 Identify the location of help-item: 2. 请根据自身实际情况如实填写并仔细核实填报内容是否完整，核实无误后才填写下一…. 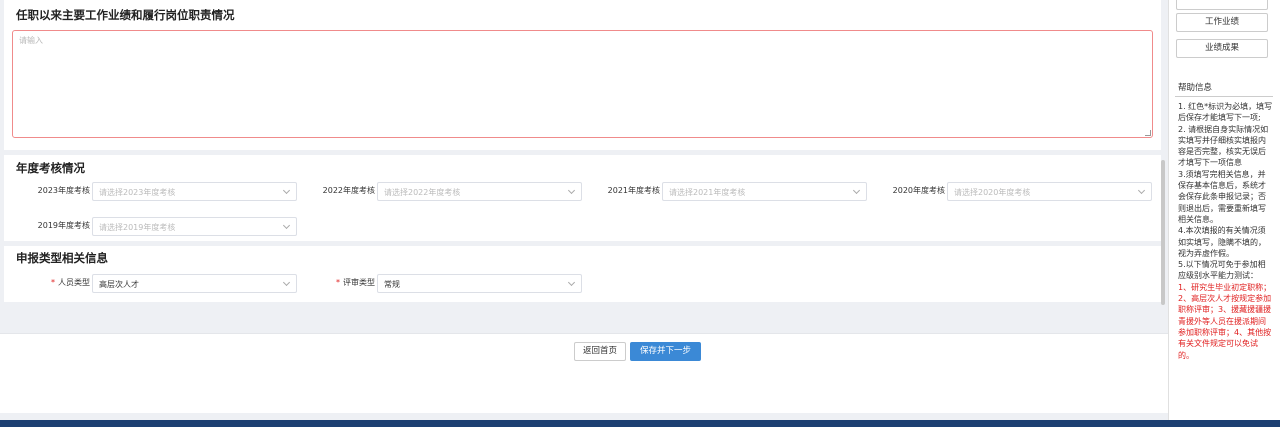
(1223, 146).